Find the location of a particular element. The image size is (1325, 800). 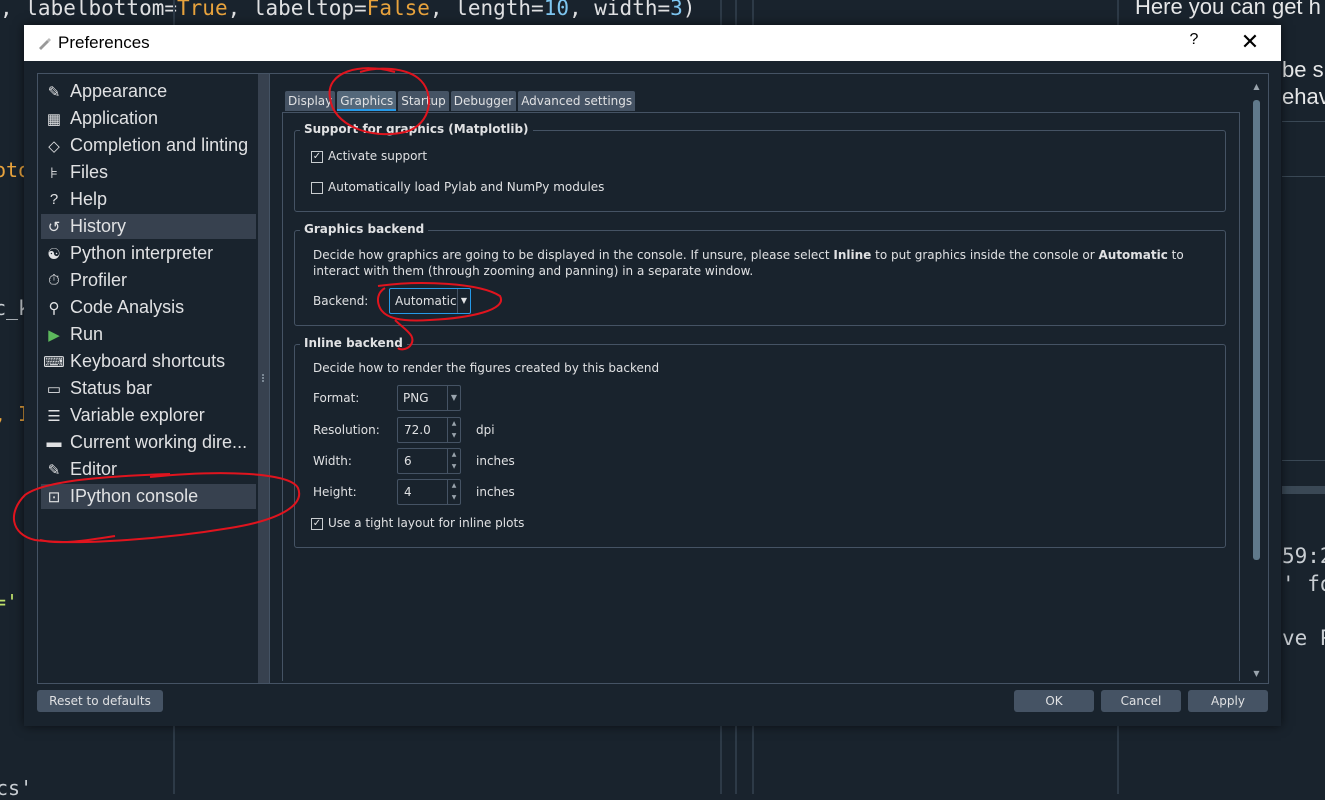

question-icon: ? is located at coordinates (54, 199).